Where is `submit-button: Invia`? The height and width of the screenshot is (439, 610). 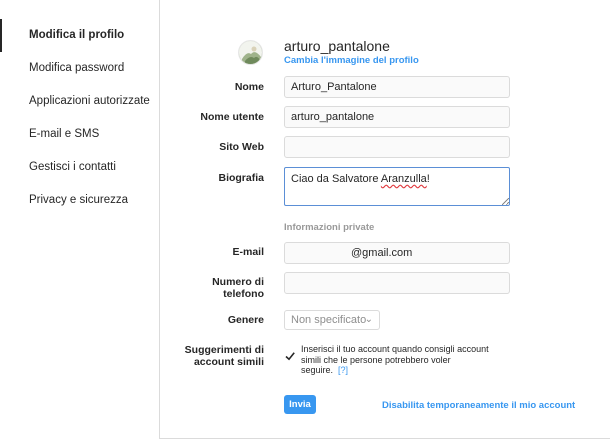 submit-button: Invia is located at coordinates (300, 404).